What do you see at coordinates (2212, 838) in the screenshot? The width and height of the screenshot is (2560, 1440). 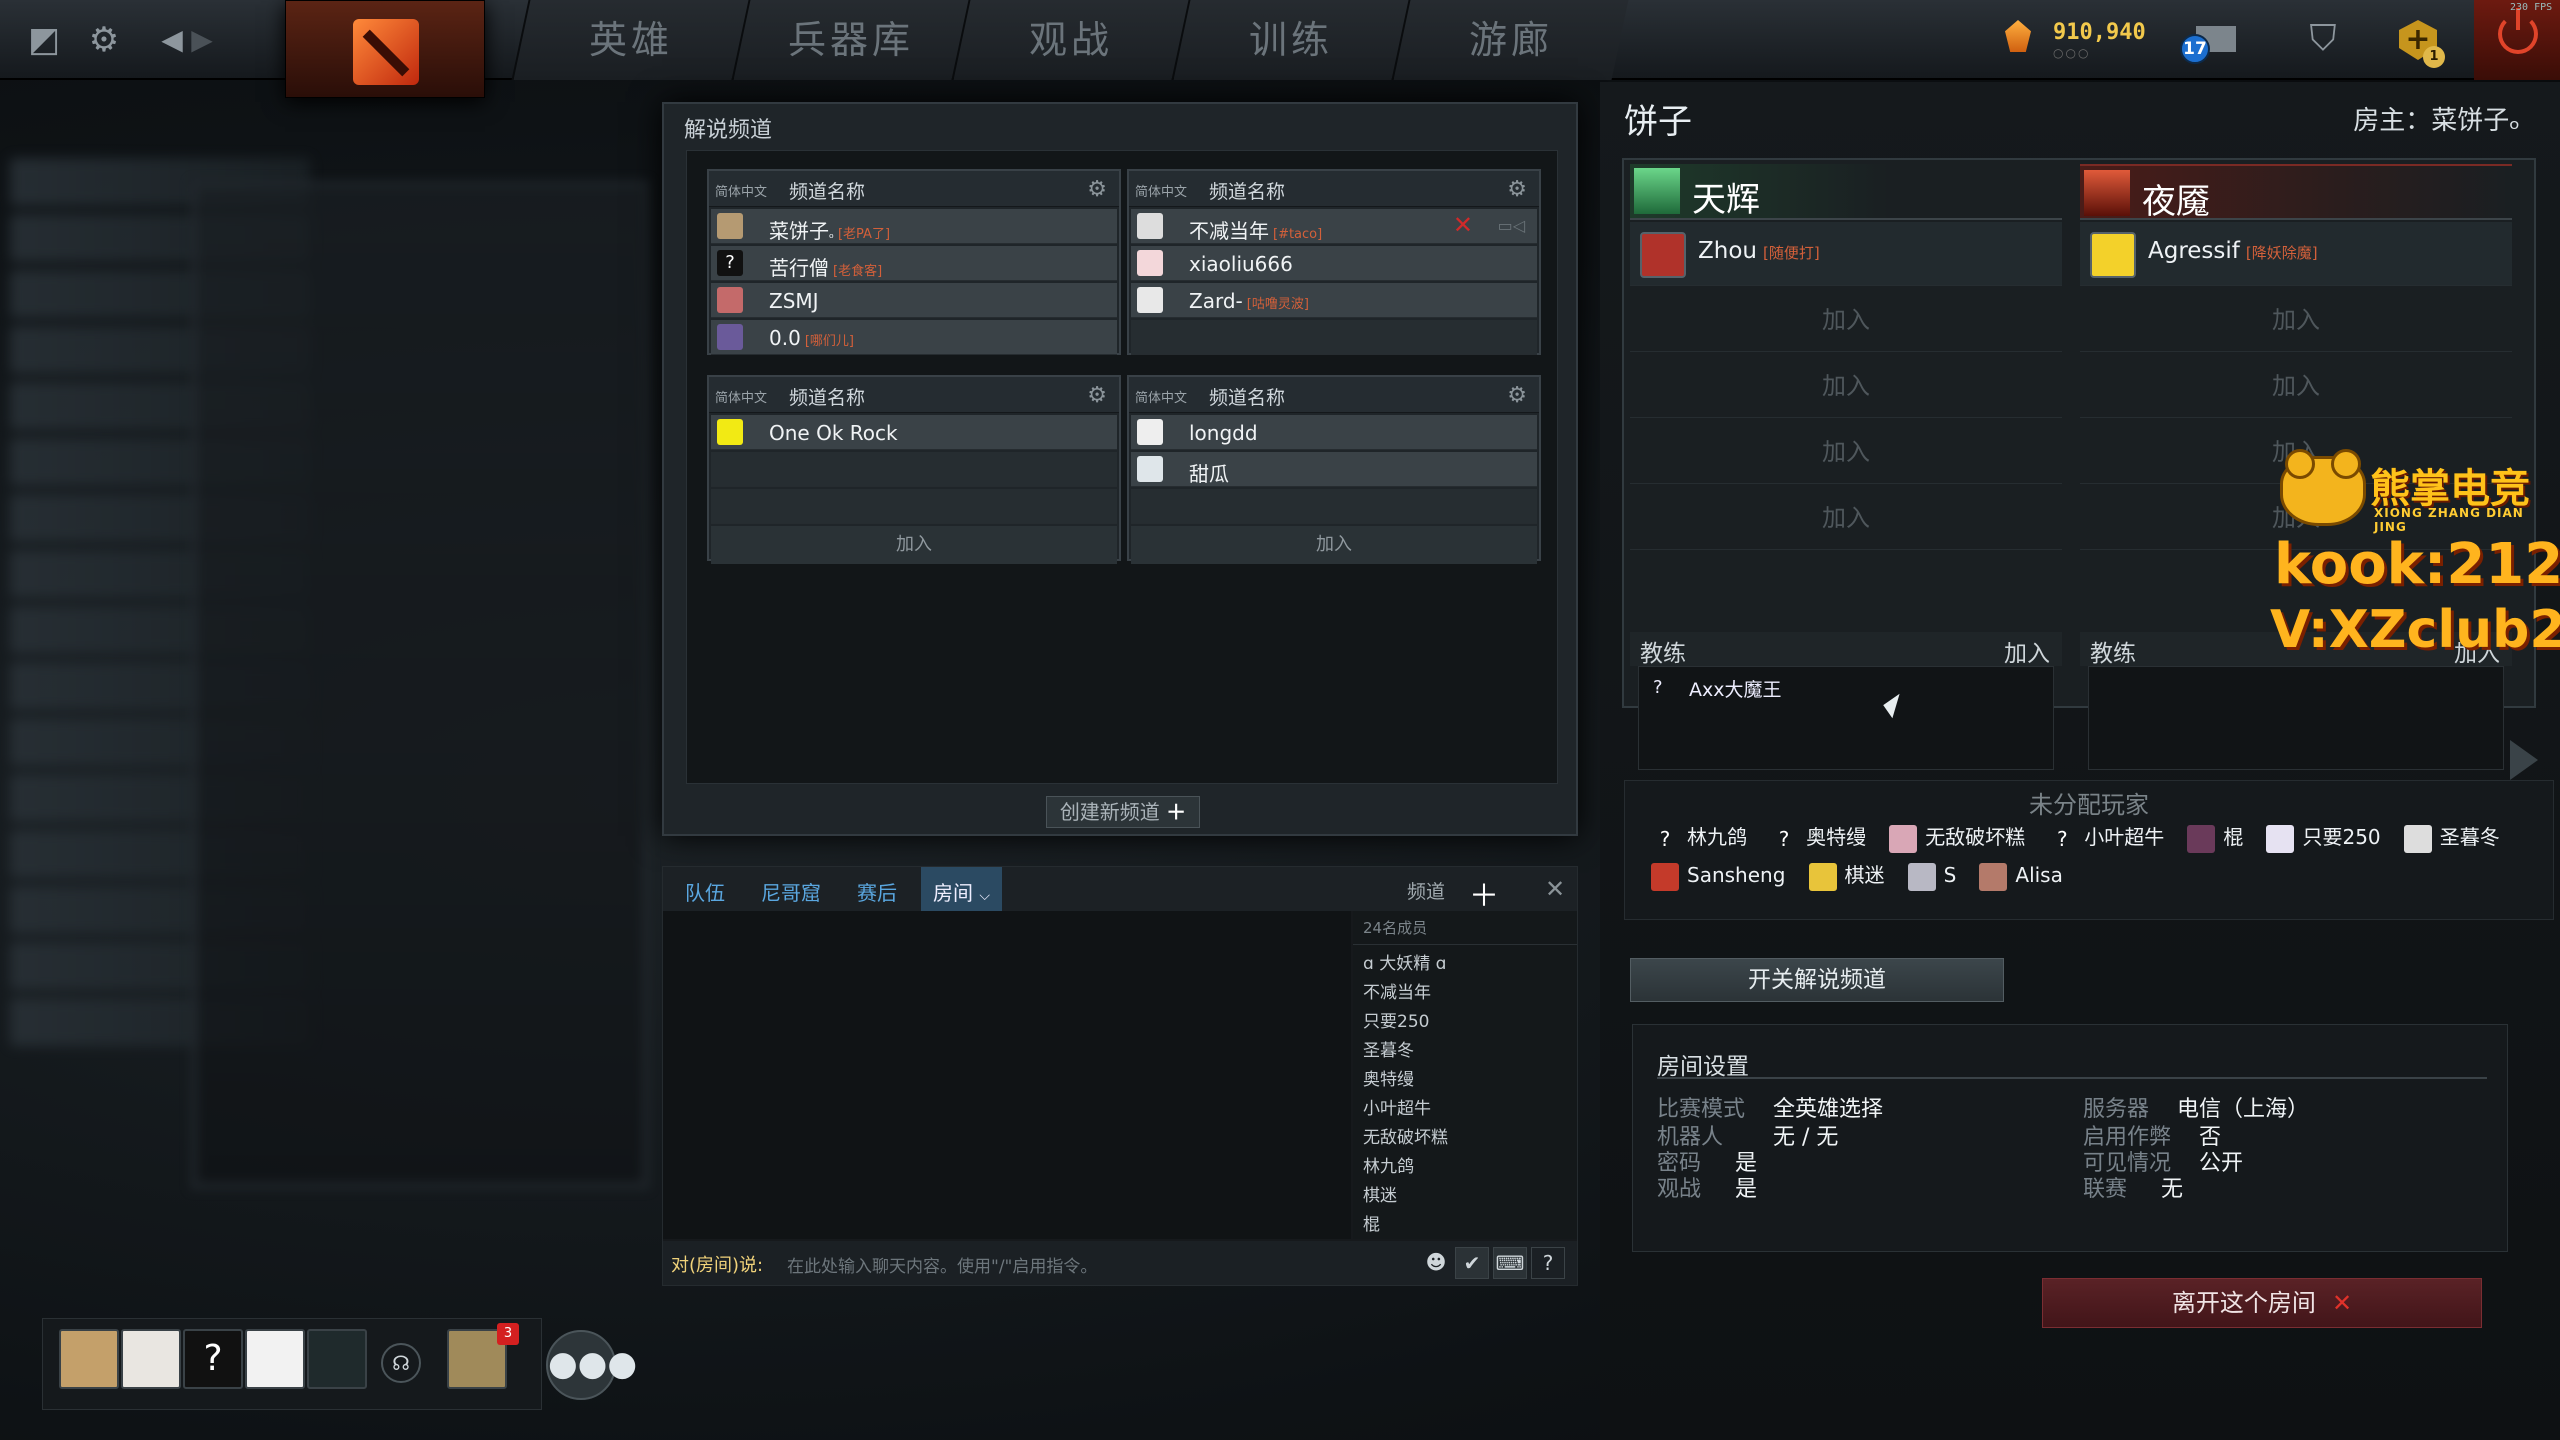 I see `unassigned-player: 棍` at bounding box center [2212, 838].